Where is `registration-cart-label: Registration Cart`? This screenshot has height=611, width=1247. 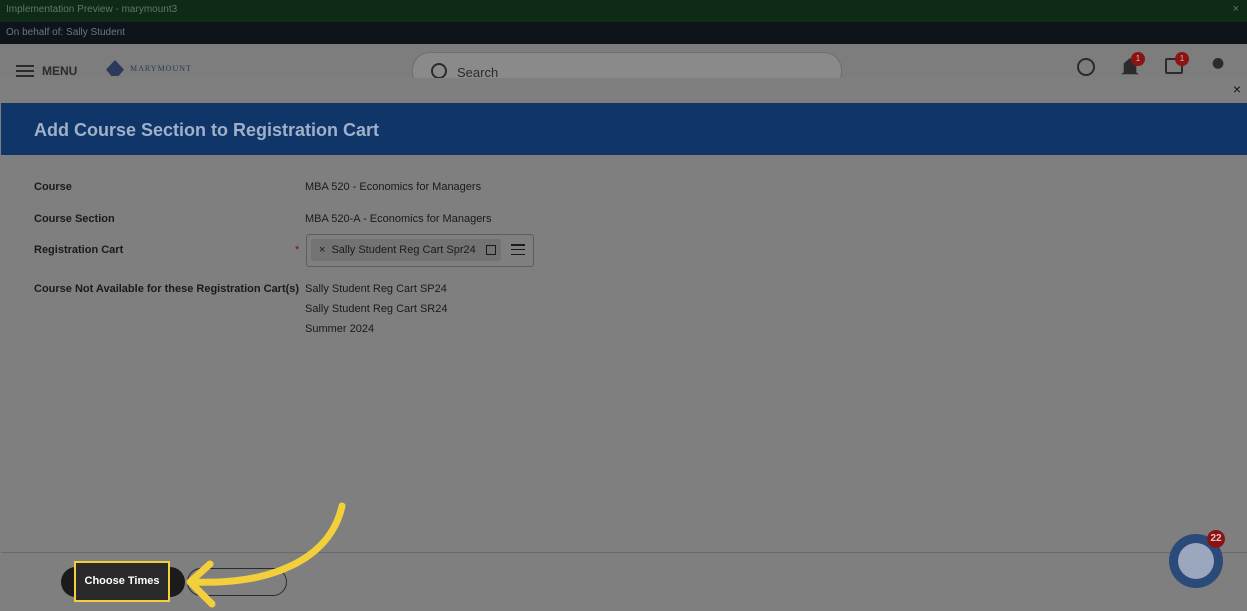
registration-cart-label: Registration Cart is located at coordinates (79, 250).